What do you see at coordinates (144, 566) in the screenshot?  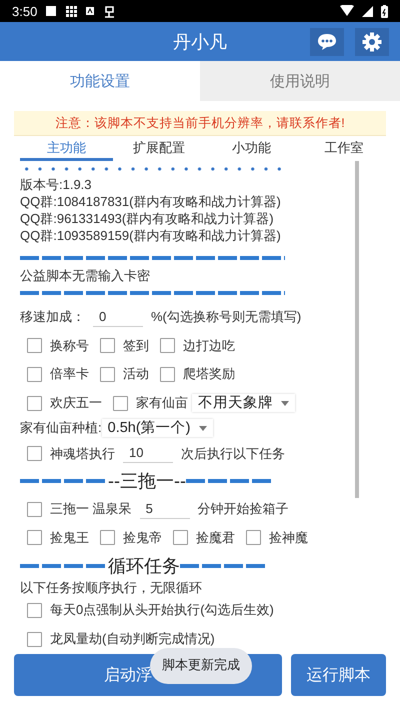 I see `section-title: 循环任务` at bounding box center [144, 566].